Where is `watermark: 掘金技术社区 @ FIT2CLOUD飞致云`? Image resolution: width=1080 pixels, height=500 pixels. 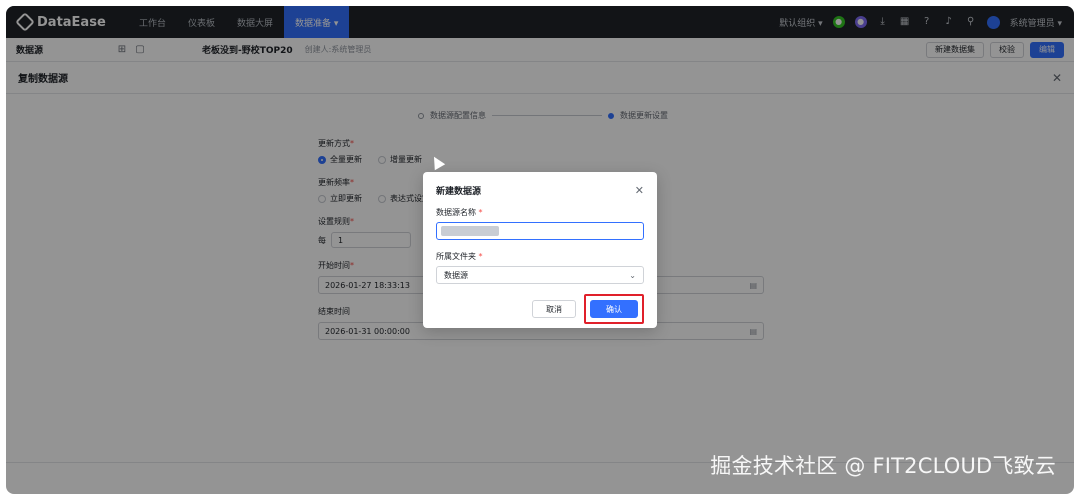
watermark: 掘金技术社区 @ FIT2CLOUD飞致云 is located at coordinates (883, 466).